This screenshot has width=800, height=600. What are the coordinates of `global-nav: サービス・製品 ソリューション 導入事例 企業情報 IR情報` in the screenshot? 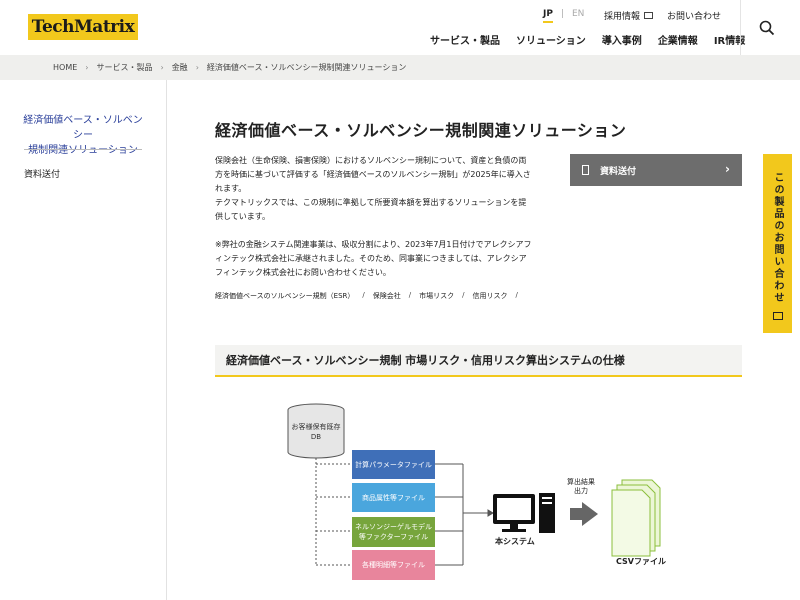 It's located at (587, 39).